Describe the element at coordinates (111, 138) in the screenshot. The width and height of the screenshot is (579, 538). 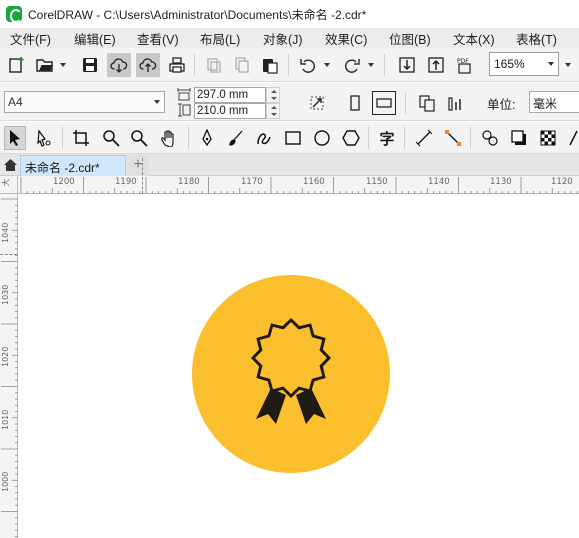
I see `zoom-tool-icon` at that location.